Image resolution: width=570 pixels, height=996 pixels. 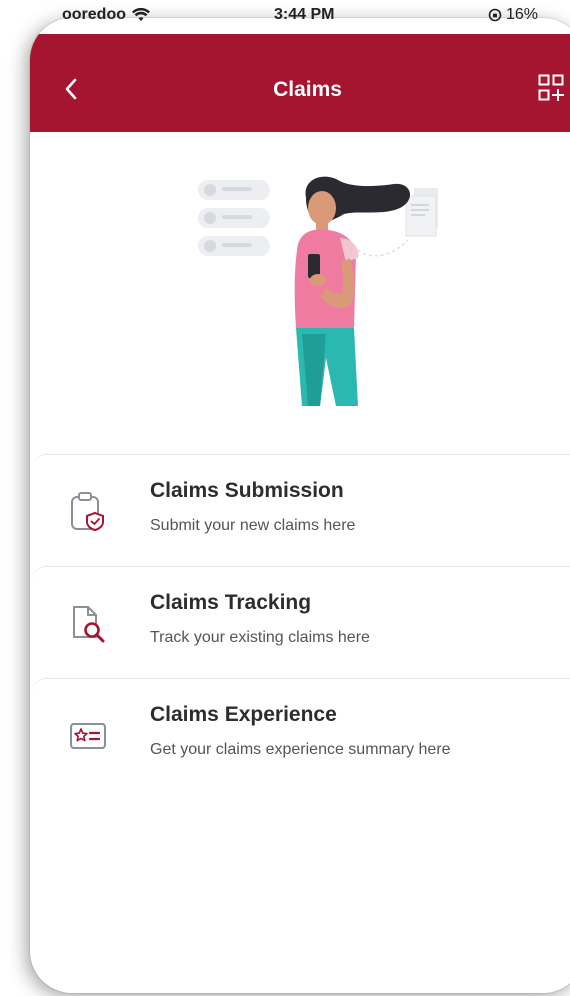 What do you see at coordinates (87, 511) in the screenshot?
I see `clipboard-shield-icon` at bounding box center [87, 511].